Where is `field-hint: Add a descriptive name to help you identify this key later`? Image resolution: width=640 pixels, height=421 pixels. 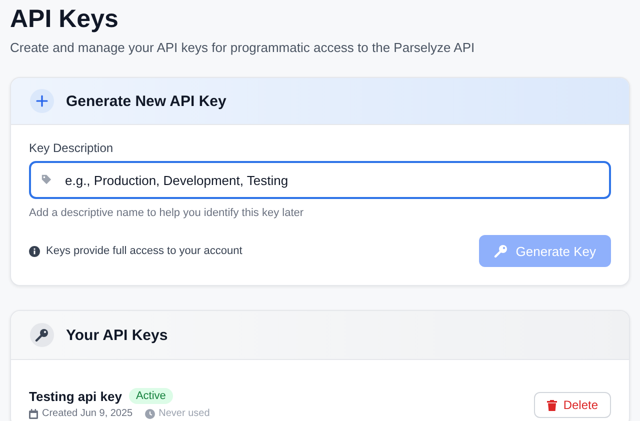 field-hint: Add a descriptive name to help you identify this key later is located at coordinates (167, 213).